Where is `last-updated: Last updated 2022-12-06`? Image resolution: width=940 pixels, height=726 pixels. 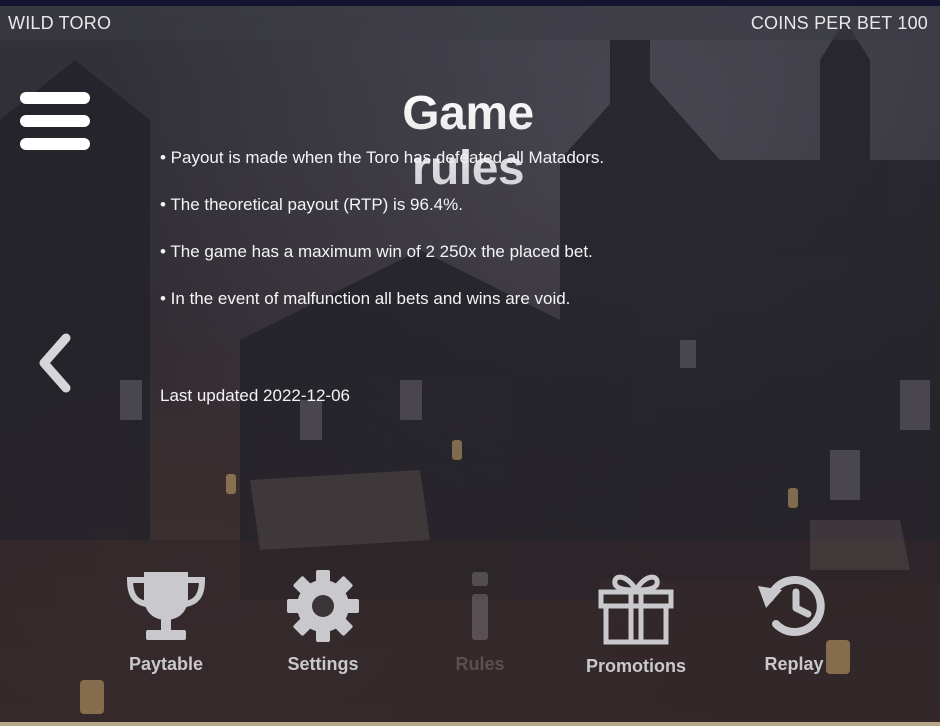 last-updated: Last updated 2022-12-06 is located at coordinates (255, 395).